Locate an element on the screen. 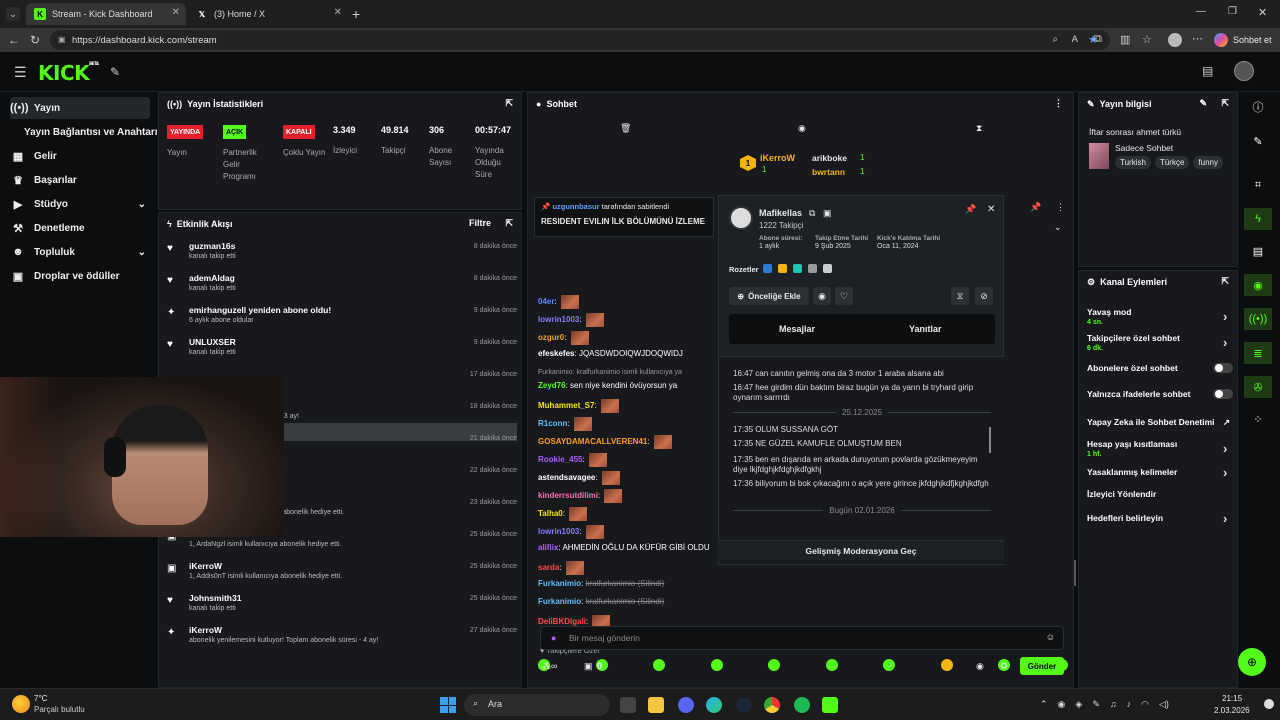 Image resolution: width=1280 pixels, height=720 pixels. chat-message: astendsavagee: is located at coordinates (579, 478).